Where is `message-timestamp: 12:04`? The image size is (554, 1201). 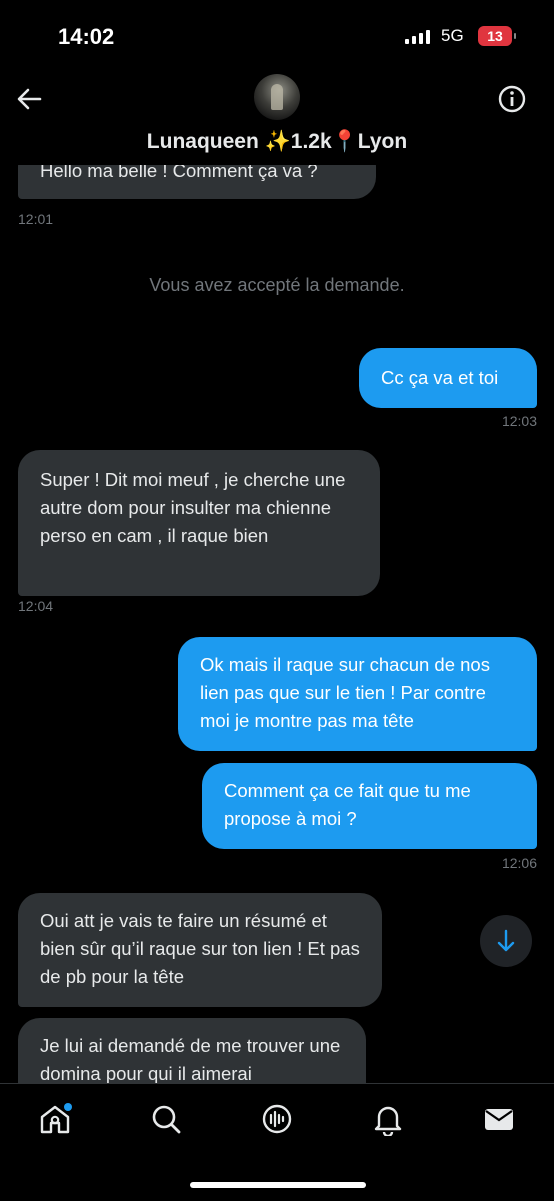
message-timestamp: 12:04 is located at coordinates (36, 606).